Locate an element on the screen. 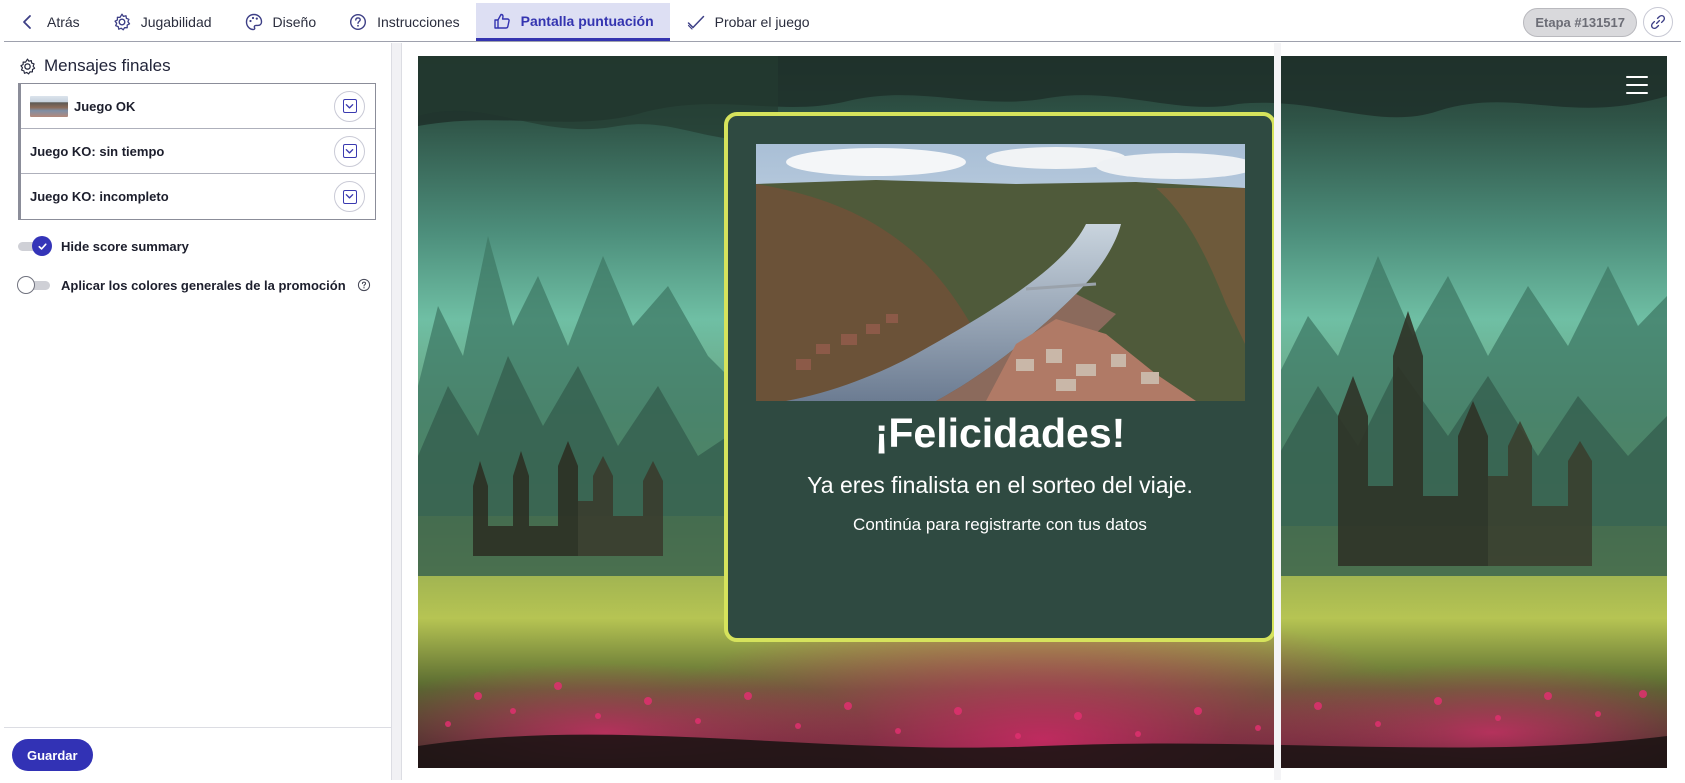 The image size is (1685, 783). tab-instrucciones: Instrucciones is located at coordinates (403, 22).